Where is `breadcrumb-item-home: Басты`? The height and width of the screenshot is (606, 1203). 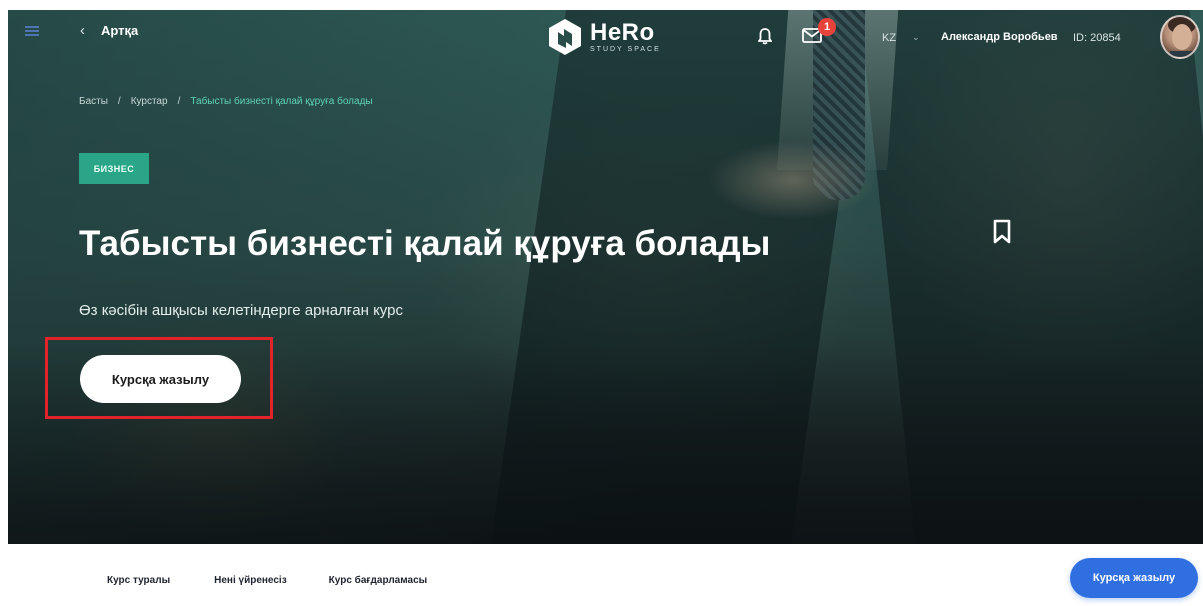
breadcrumb-item-home: Басты is located at coordinates (93, 101).